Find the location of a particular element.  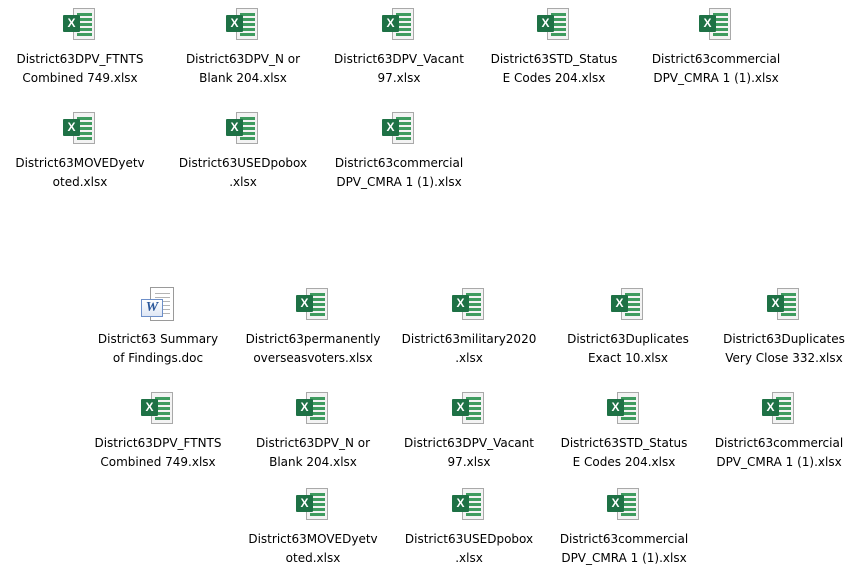

file-name: District63permanently overseasvoters.xlsx is located at coordinates (313, 348).